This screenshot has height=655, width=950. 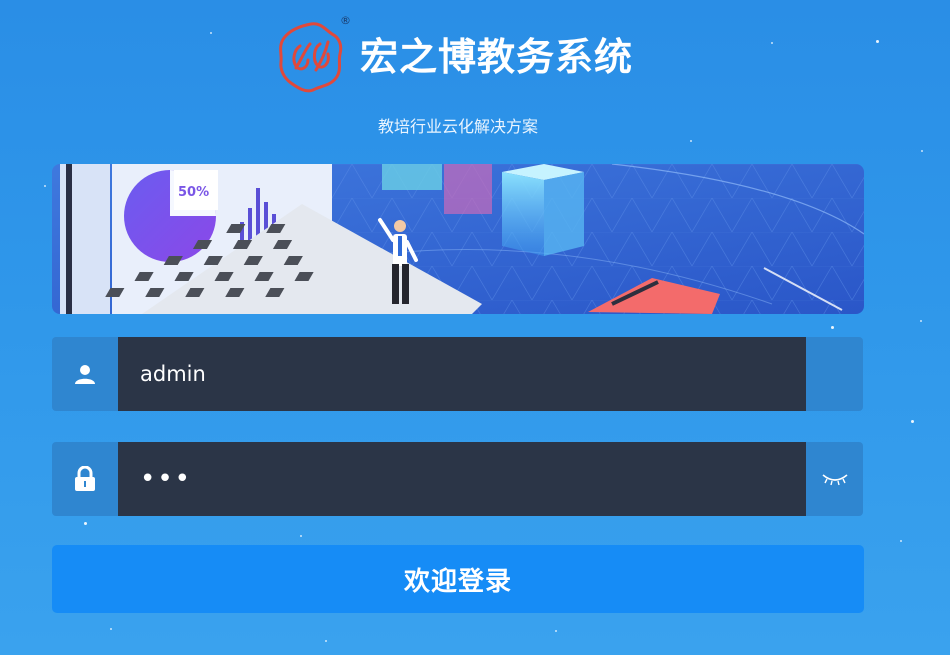 I want to click on app-title: 宏之博教务系统, so click(x=497, y=57).